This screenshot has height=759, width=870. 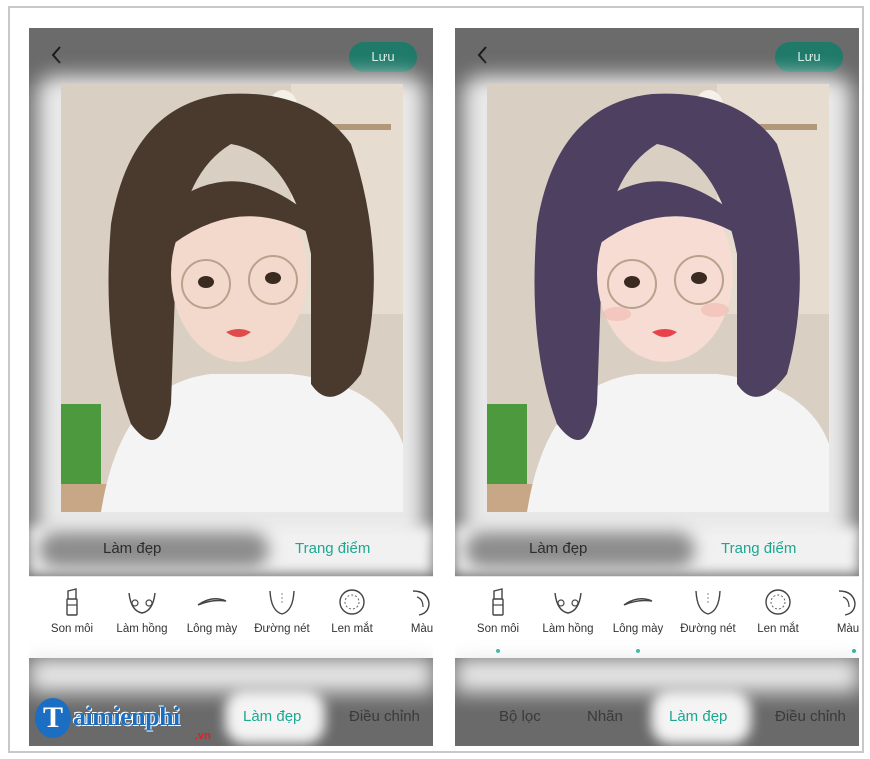 What do you see at coordinates (126, 716) in the screenshot?
I see `watermark-brand: aimienphi` at bounding box center [126, 716].